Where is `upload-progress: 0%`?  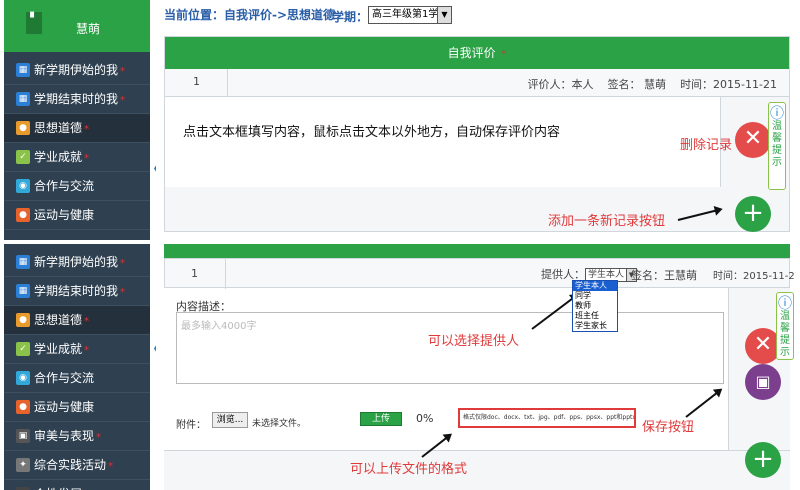
upload-progress: 0% is located at coordinates (425, 418).